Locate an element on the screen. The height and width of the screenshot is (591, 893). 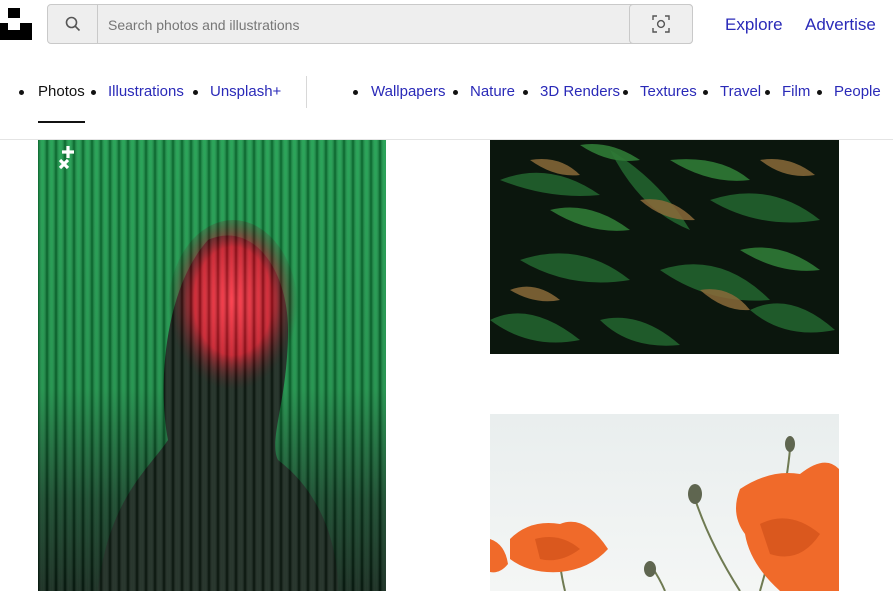
nav-item-illustrations: Illustrations is located at coordinates (146, 91).